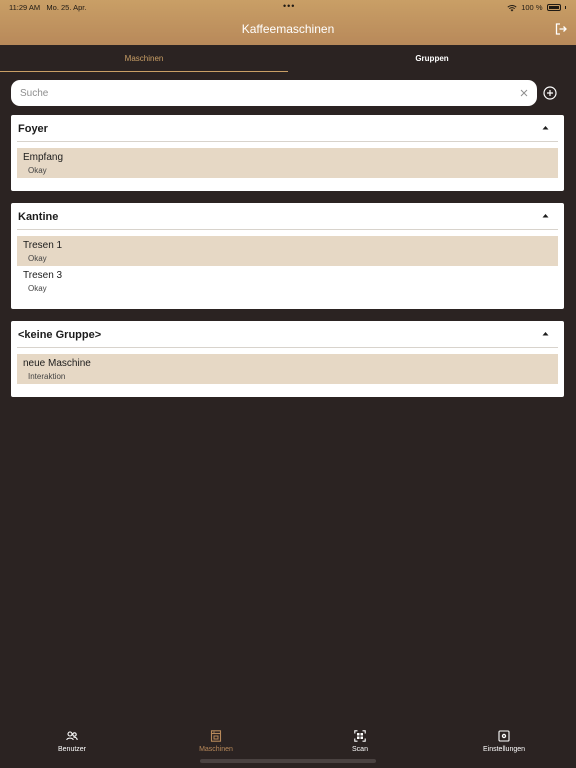  Describe the element at coordinates (287, 334) in the screenshot. I see `group-header: <keine Gruppe>` at that location.